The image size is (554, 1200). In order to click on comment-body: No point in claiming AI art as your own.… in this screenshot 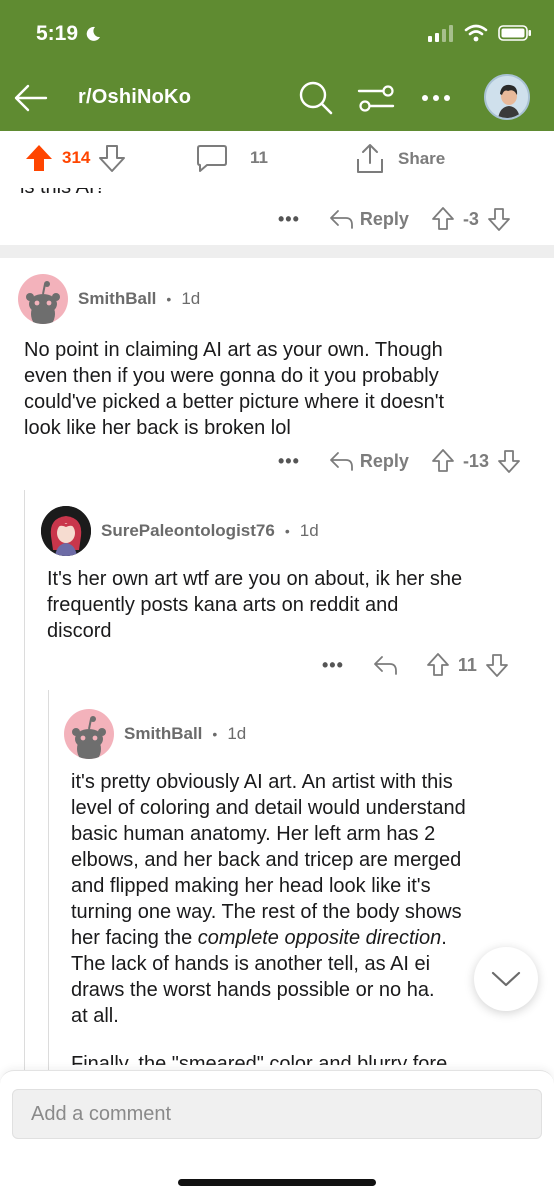, I will do `click(279, 389)`.